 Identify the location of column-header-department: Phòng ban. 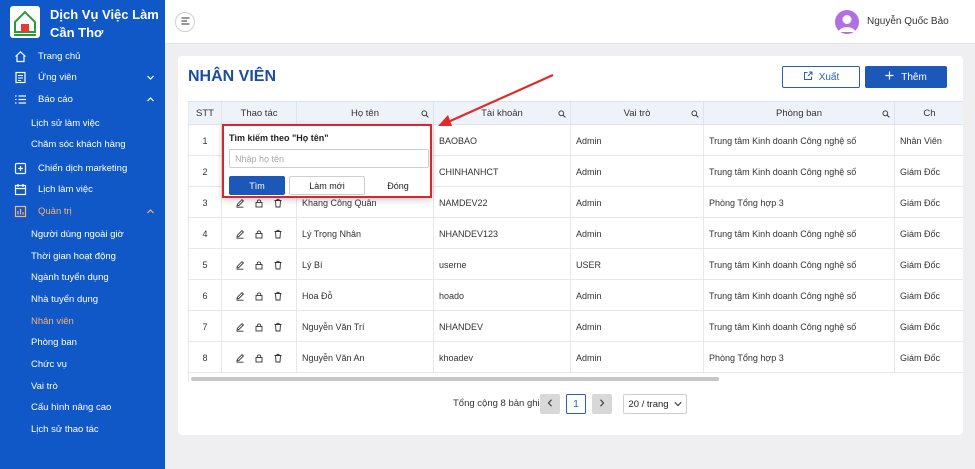
(799, 113).